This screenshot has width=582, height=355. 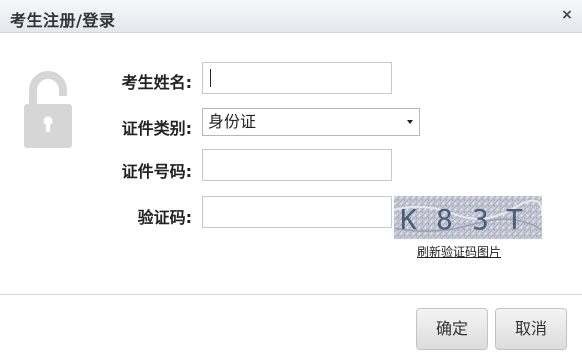 I want to click on close-icon: ×, so click(x=567, y=15).